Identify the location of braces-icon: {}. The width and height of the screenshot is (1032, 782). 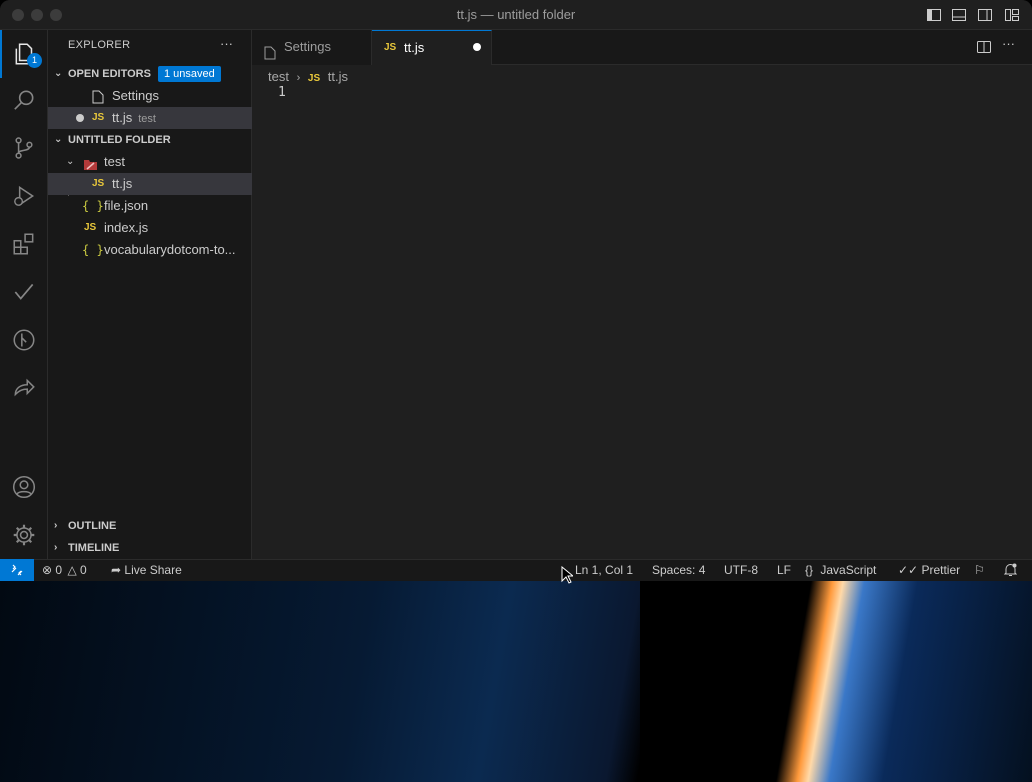
(809, 570).